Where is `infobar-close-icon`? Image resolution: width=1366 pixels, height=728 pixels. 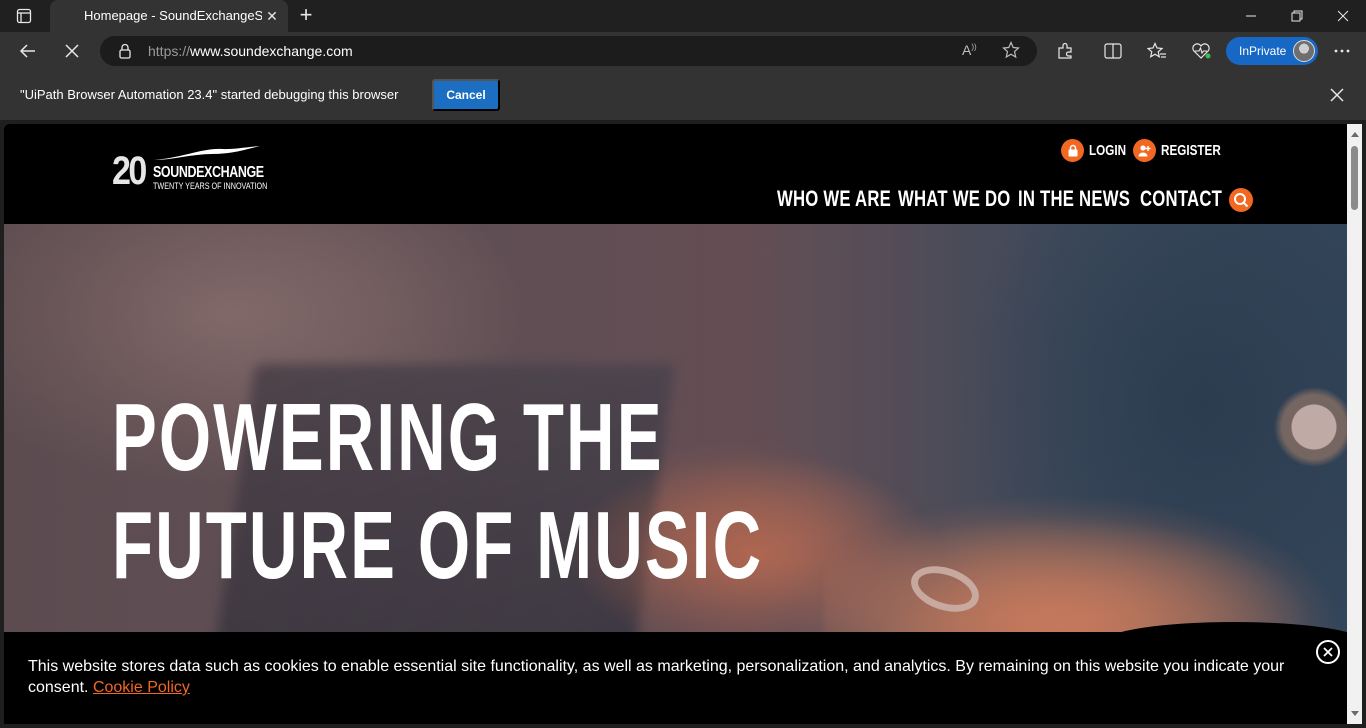
infobar-close-icon is located at coordinates (1337, 95).